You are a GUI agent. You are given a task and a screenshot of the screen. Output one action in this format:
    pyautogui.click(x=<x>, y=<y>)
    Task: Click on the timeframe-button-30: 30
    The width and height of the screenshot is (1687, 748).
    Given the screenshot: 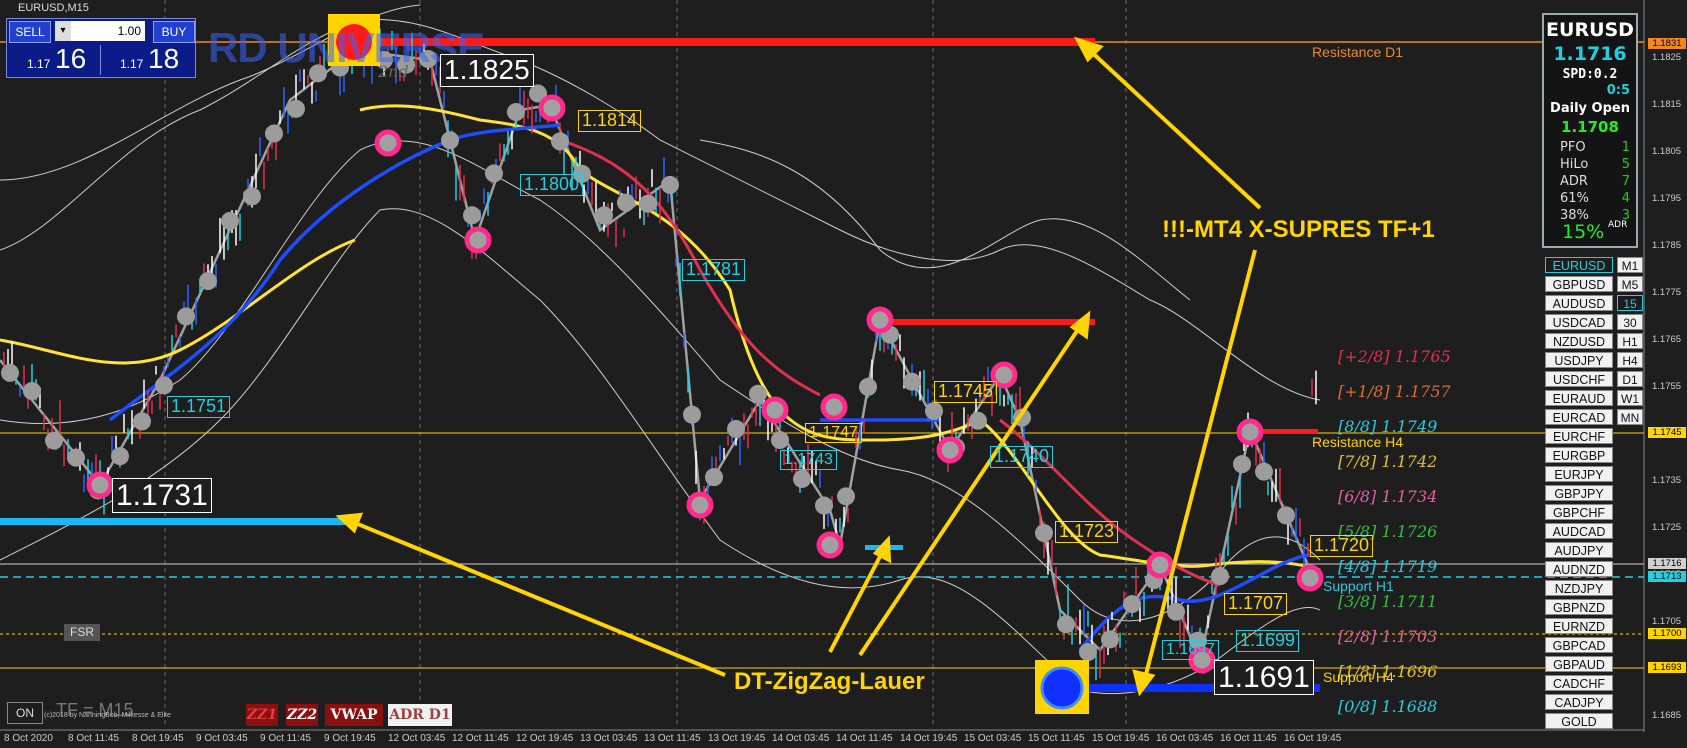 What is the action you would take?
    pyautogui.click(x=1630, y=322)
    